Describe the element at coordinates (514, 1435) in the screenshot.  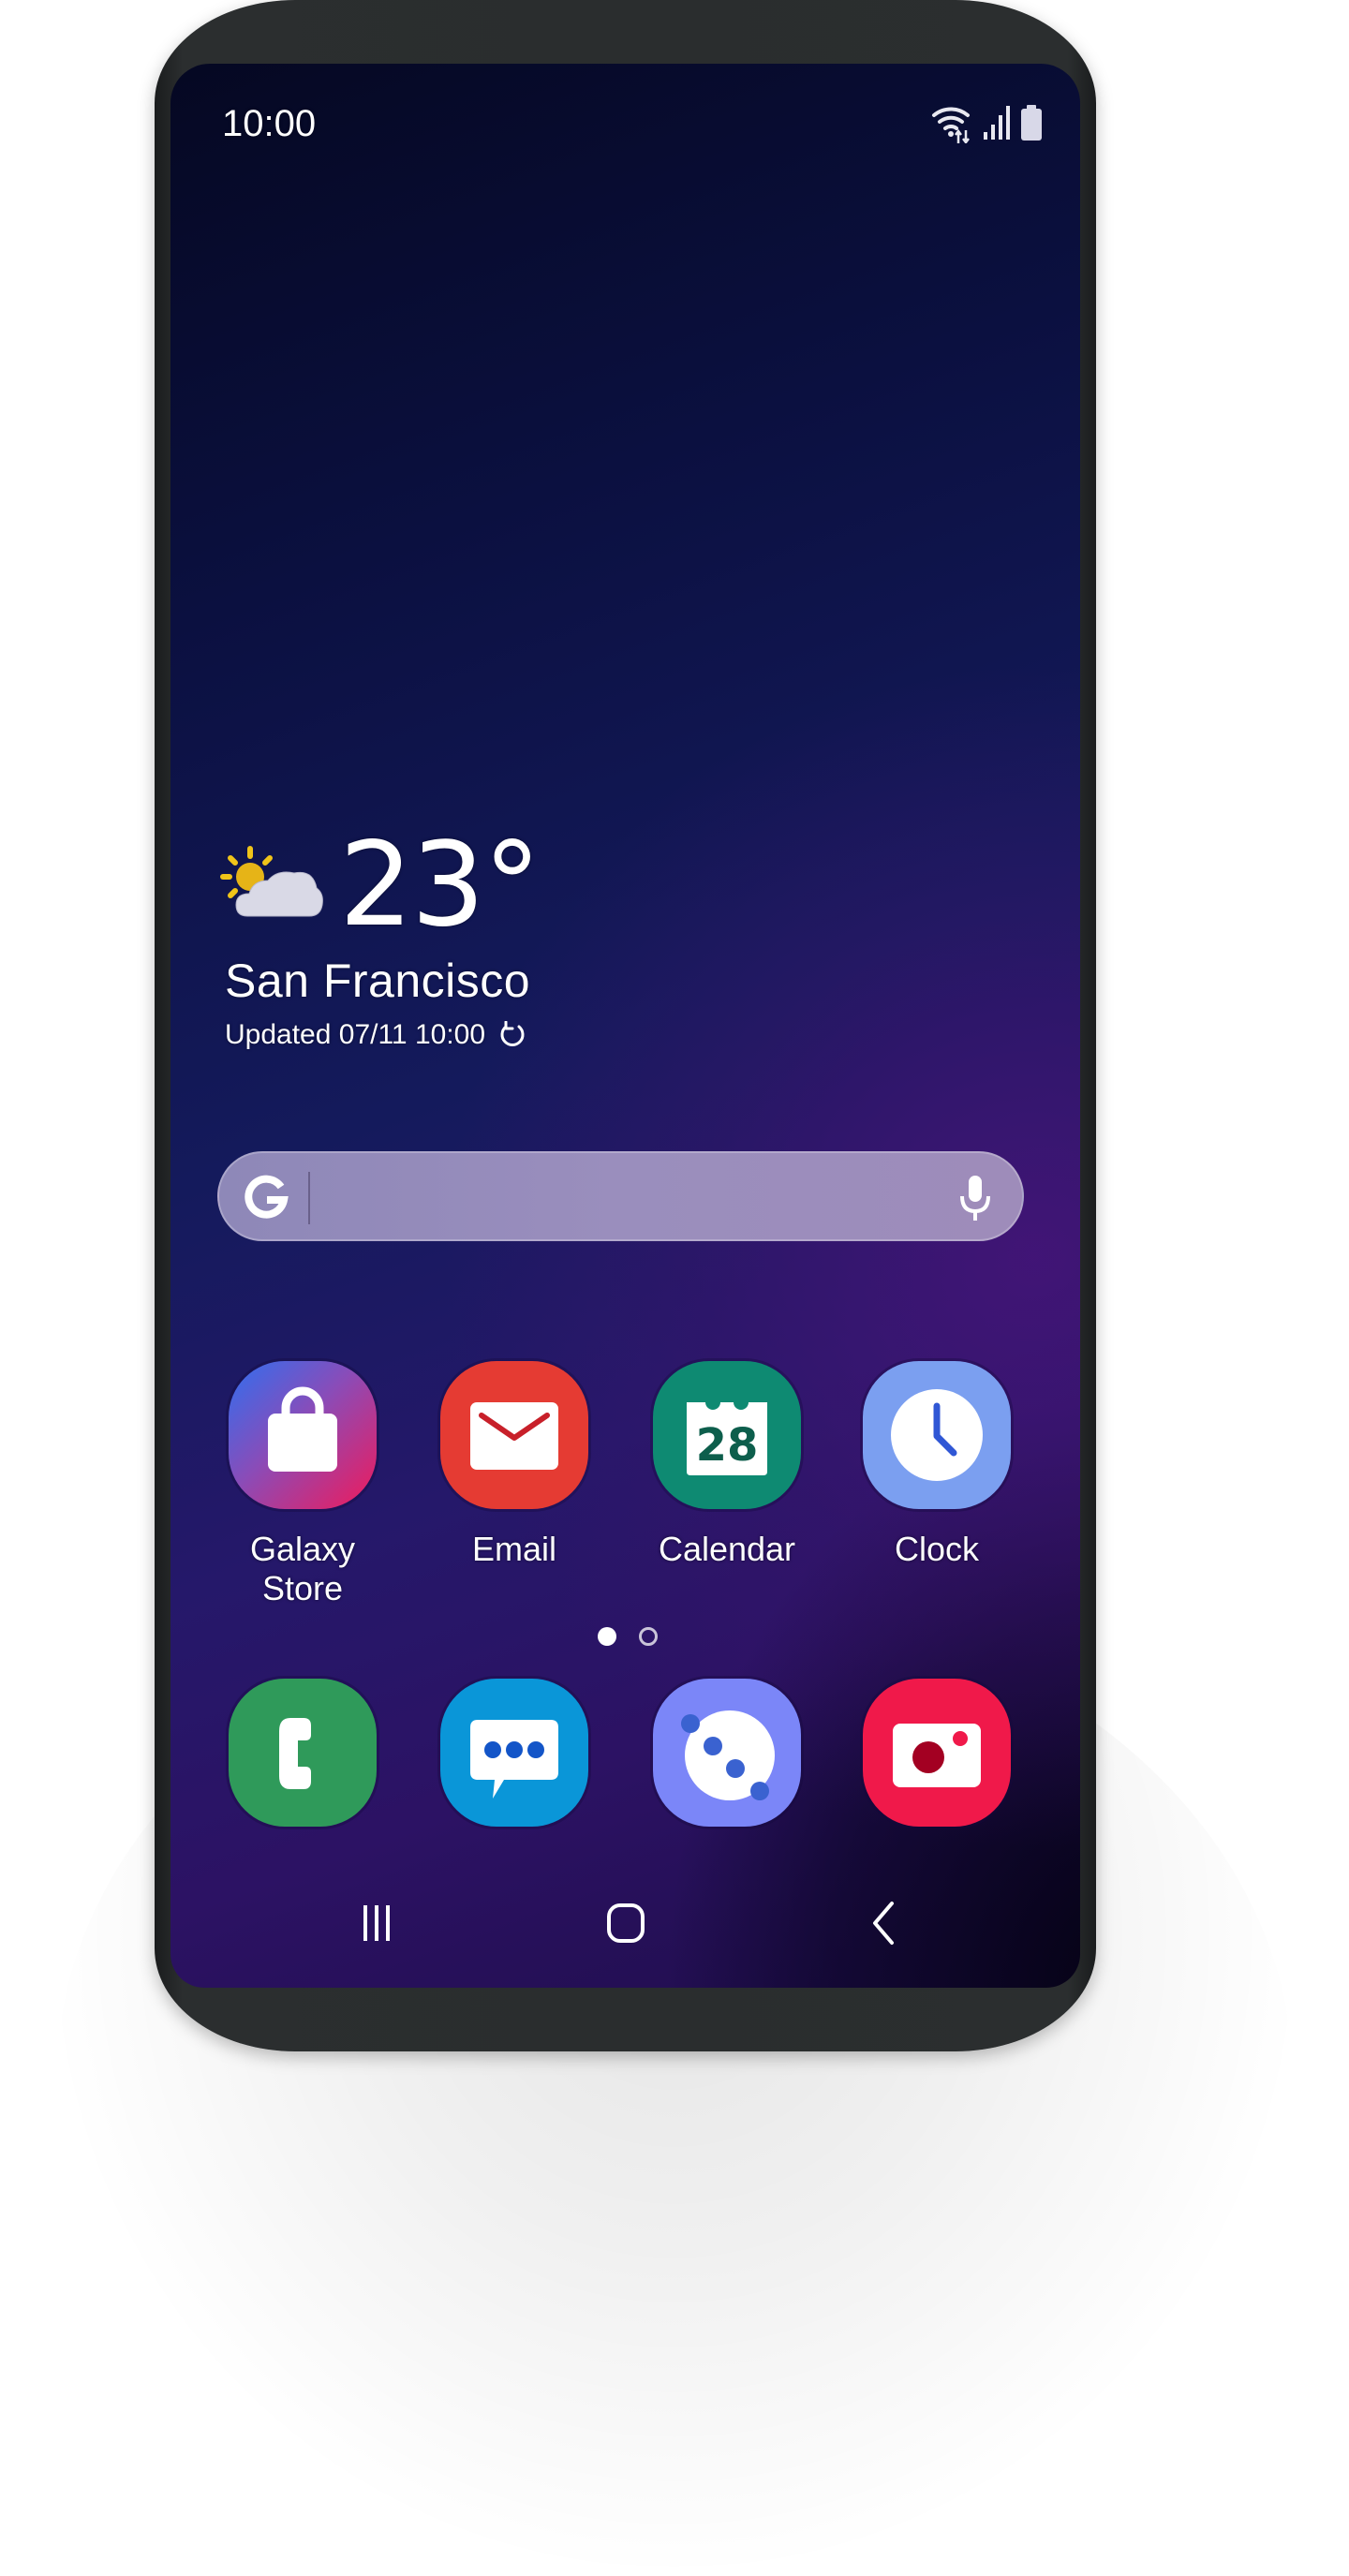
I see `envelope-icon` at that location.